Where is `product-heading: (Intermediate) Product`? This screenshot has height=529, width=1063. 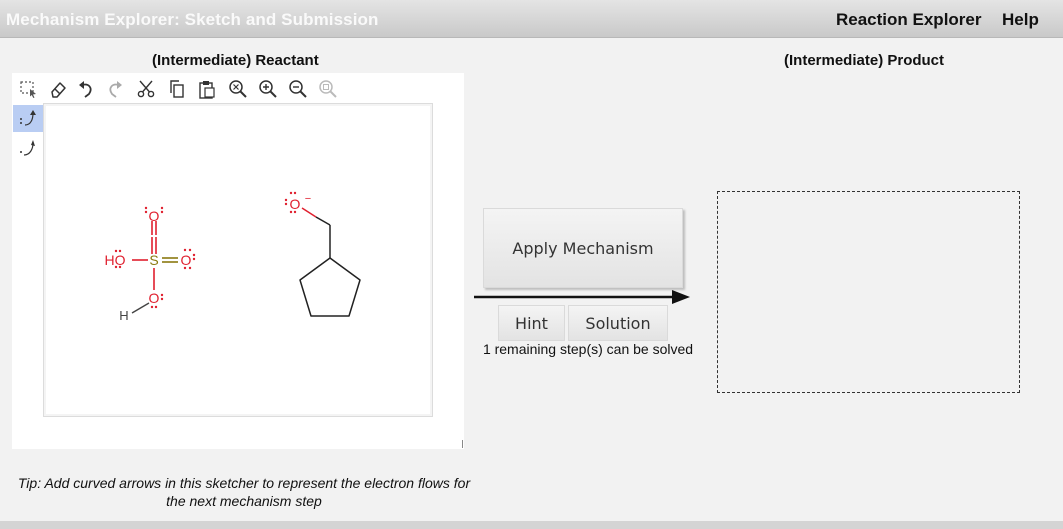 product-heading: (Intermediate) Product is located at coordinates (864, 60).